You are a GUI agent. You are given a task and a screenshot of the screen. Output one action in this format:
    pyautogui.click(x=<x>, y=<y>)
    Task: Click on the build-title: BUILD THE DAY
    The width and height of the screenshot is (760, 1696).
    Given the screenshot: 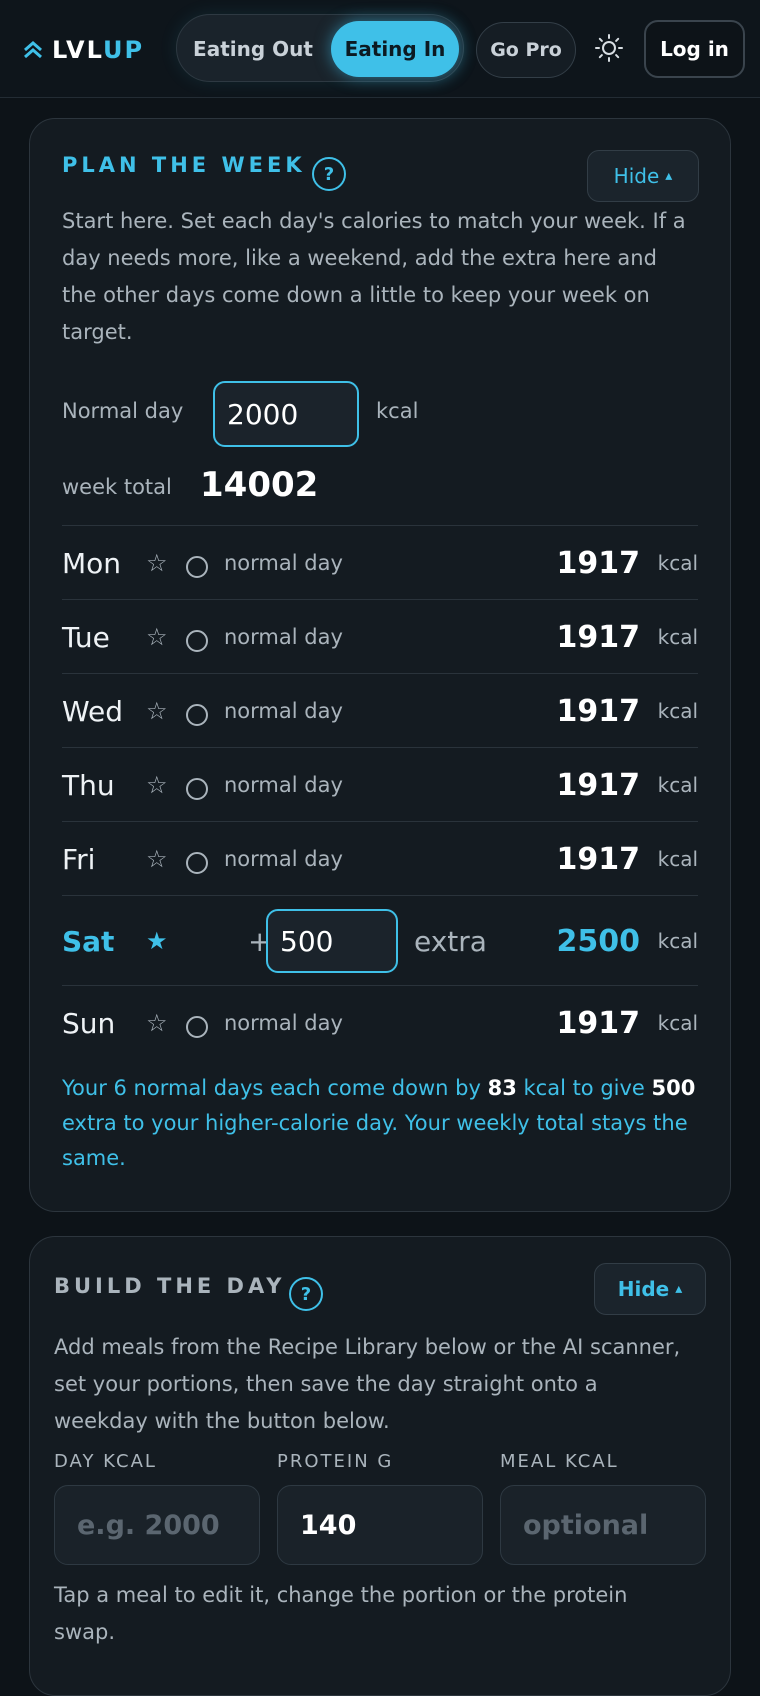 What is the action you would take?
    pyautogui.click(x=170, y=1286)
    